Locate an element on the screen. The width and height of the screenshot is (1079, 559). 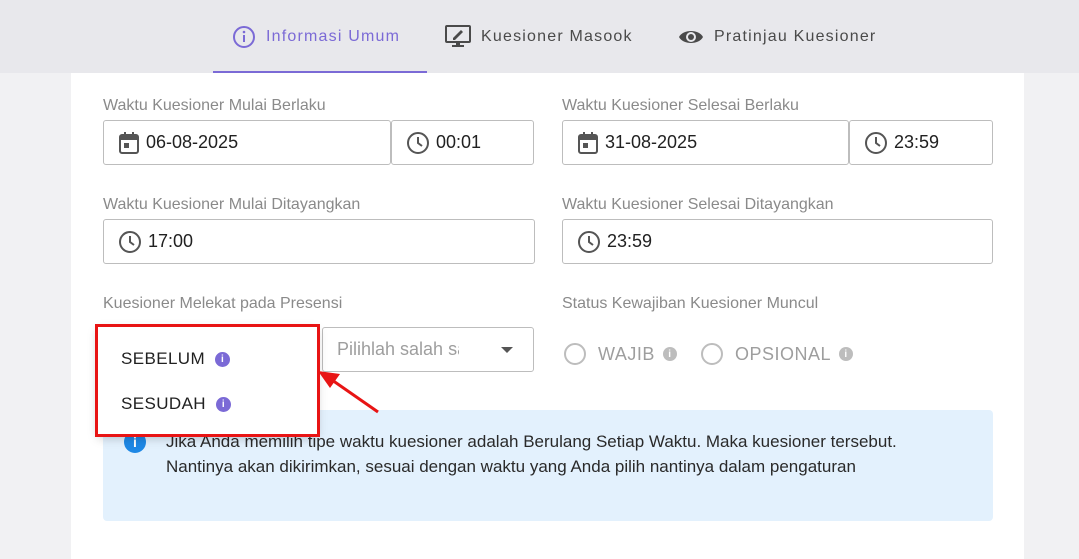
end-show-time-input: 23:59 is located at coordinates (777, 241).